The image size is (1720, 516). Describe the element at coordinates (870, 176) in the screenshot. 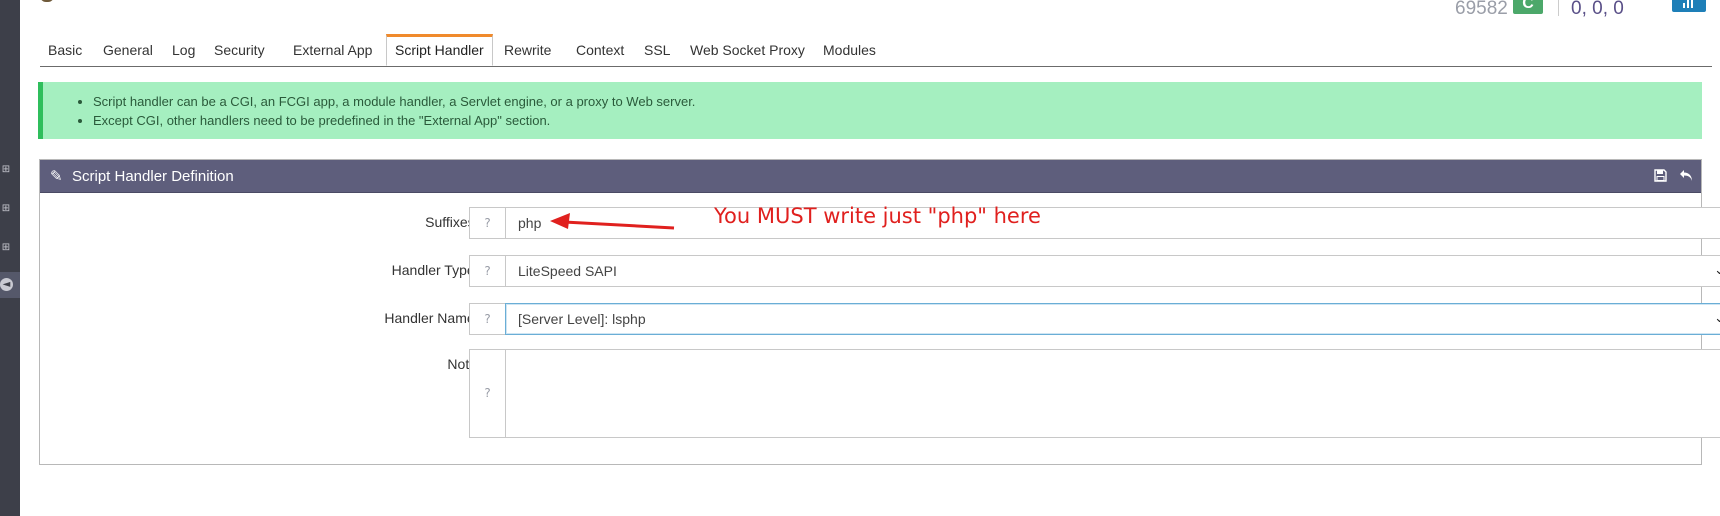

I see `panel-header: ✎ Script Handler Definition` at that location.